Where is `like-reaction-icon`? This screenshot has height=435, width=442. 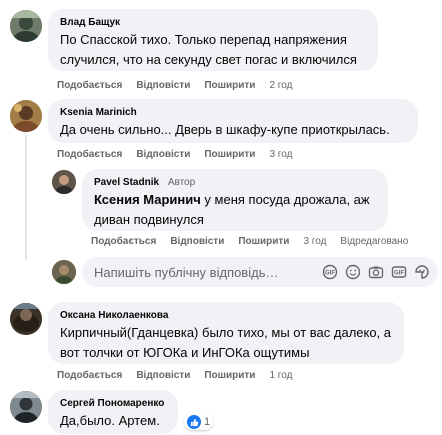
like-reaction-icon is located at coordinates (194, 422).